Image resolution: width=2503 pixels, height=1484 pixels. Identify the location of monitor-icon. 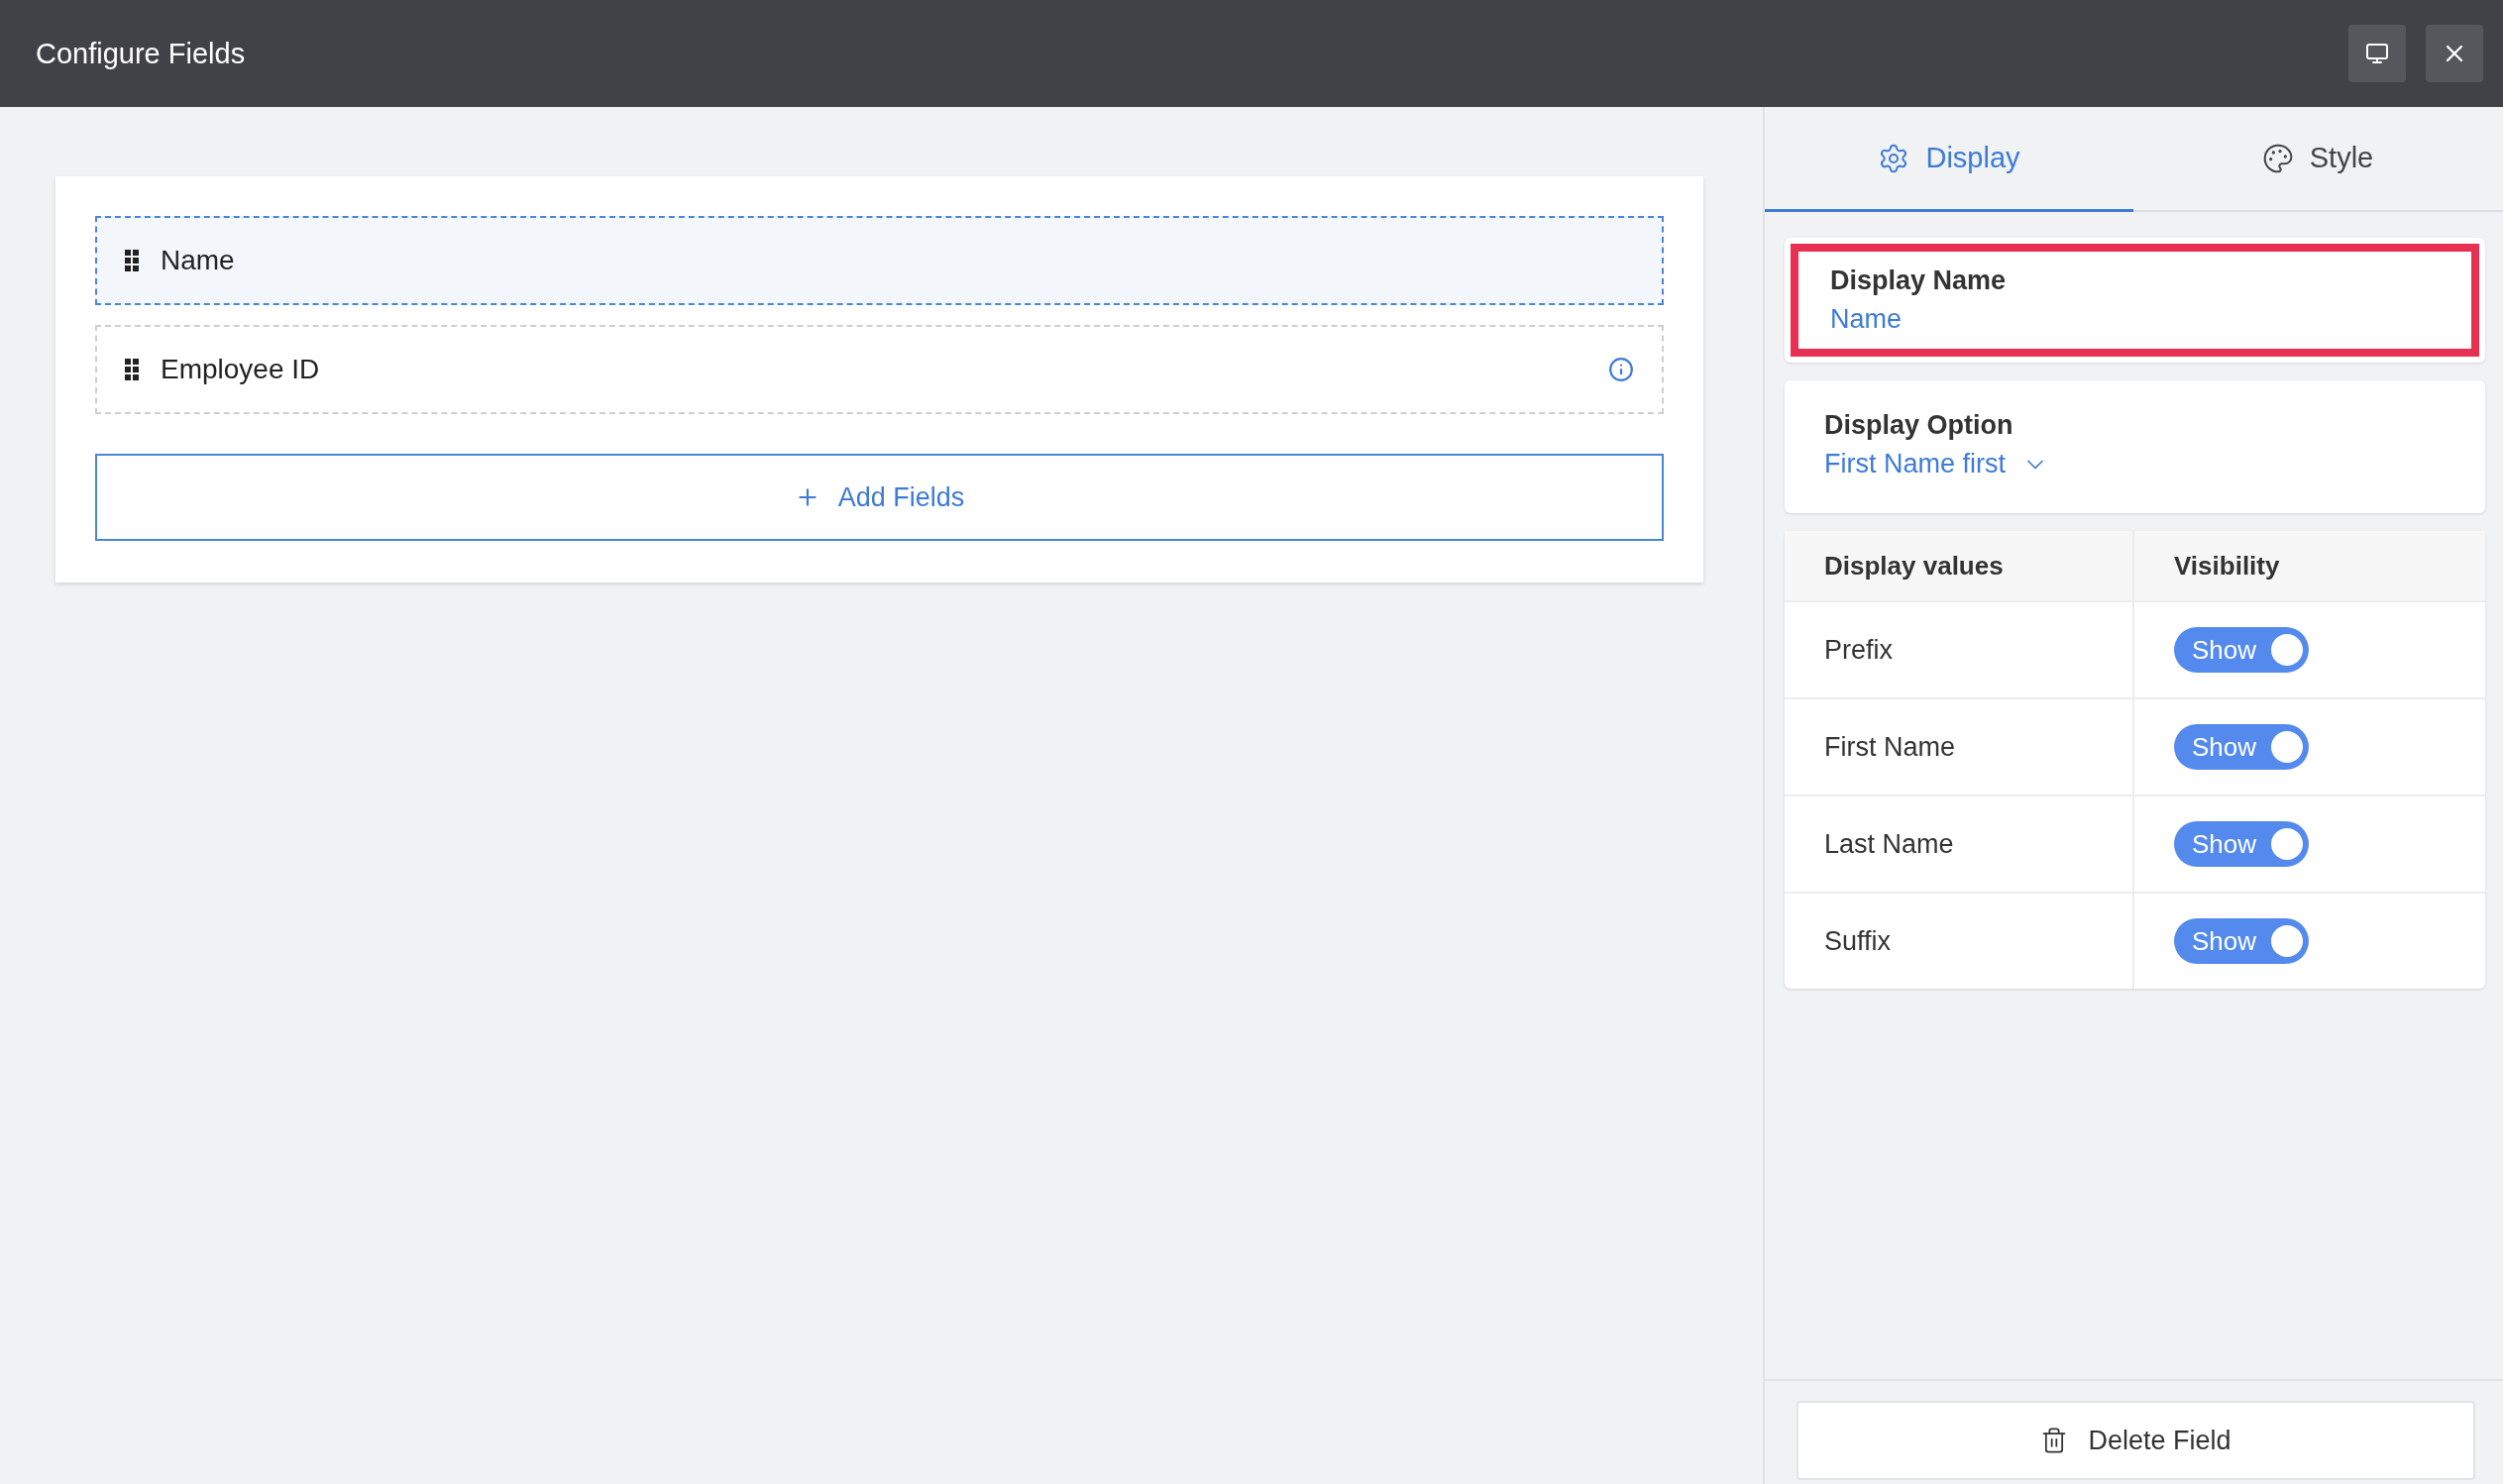
(2377, 54).